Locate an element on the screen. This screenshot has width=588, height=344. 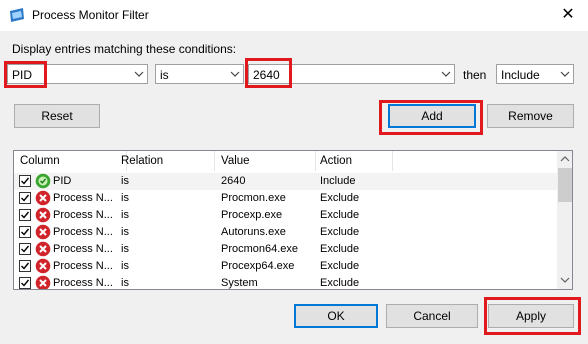
cell-value: Procexp64.exe is located at coordinates (258, 266).